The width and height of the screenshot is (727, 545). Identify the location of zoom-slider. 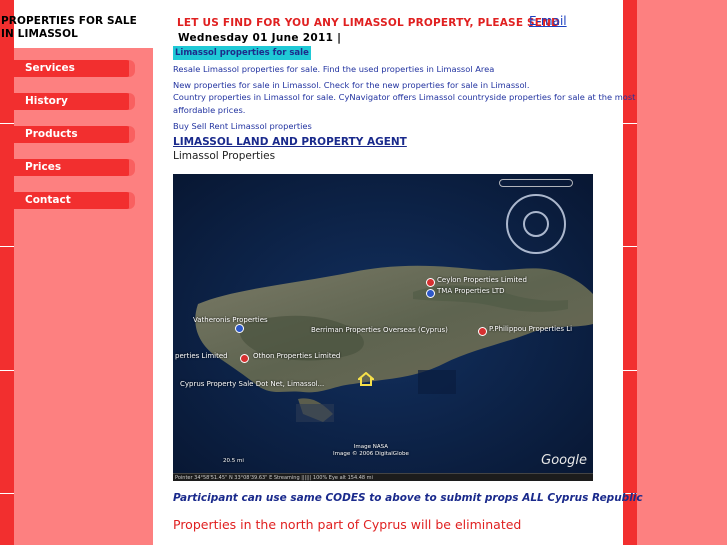
(536, 183).